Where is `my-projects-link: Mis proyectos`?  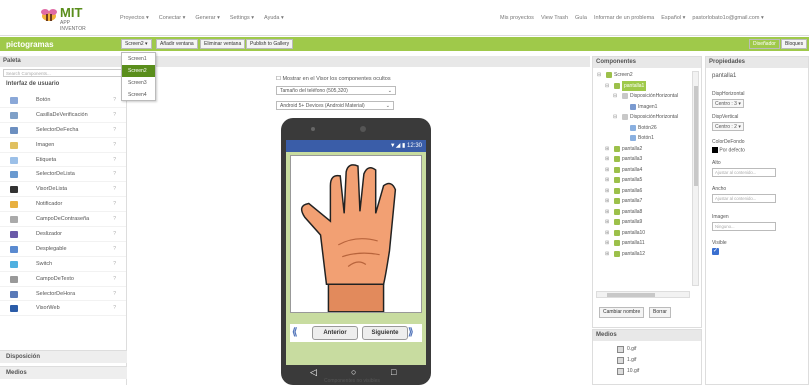
my-projects-link: Mis proyectos is located at coordinates (517, 18).